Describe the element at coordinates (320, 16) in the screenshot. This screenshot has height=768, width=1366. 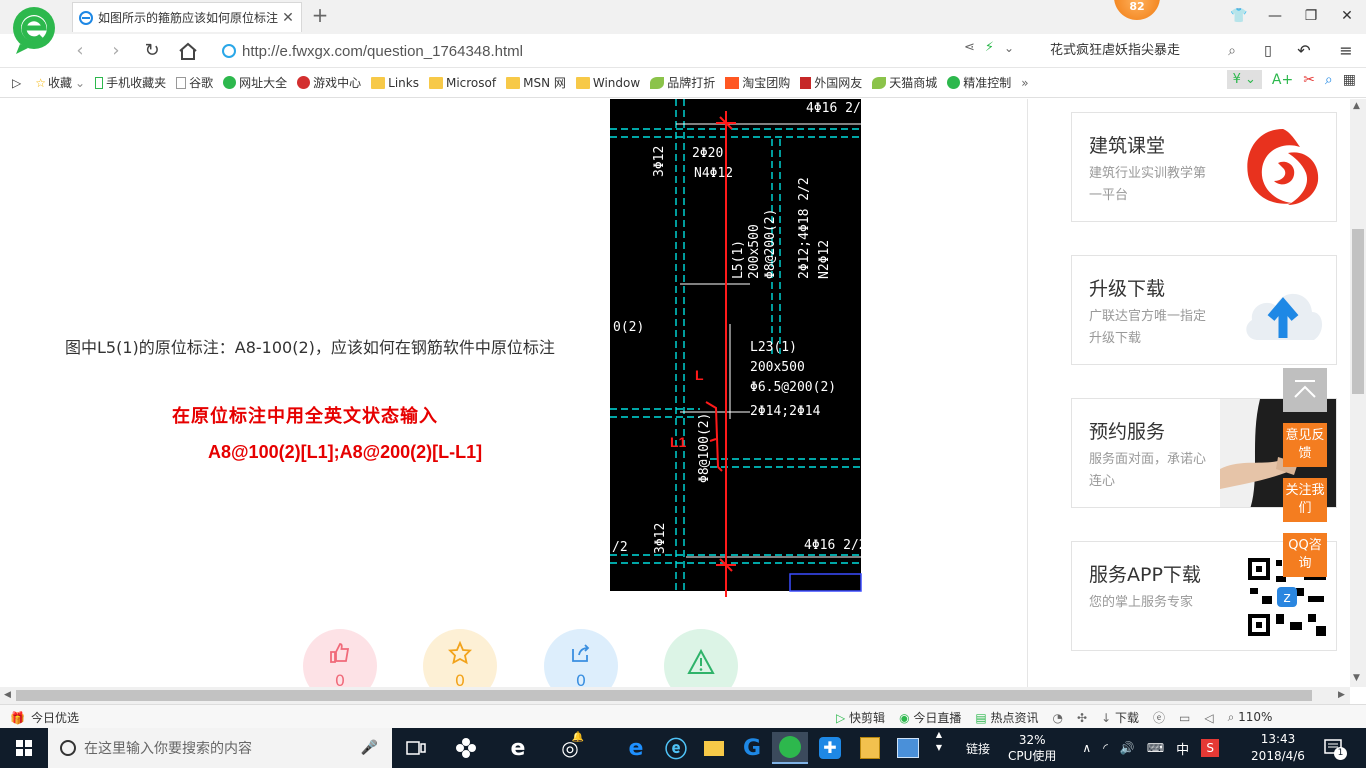
I see `new-tab-button: +` at that location.